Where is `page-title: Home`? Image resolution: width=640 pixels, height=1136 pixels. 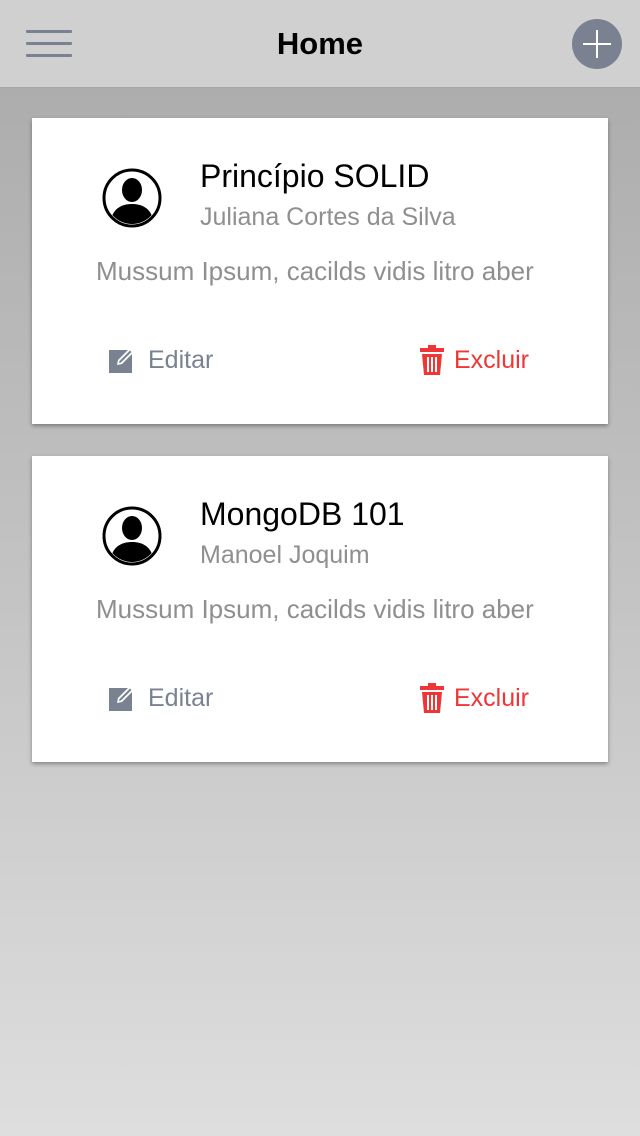
page-title: Home is located at coordinates (320, 43).